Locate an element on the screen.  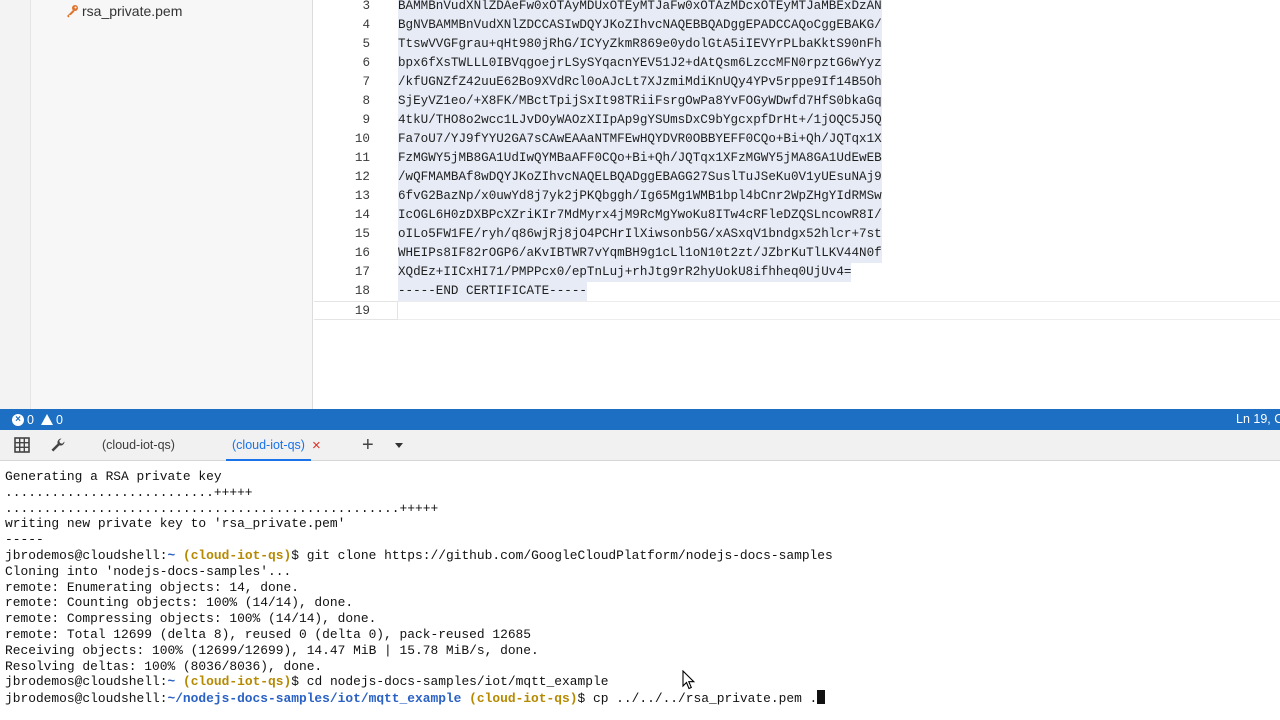
line-number: 10 is located at coordinates (362, 139).